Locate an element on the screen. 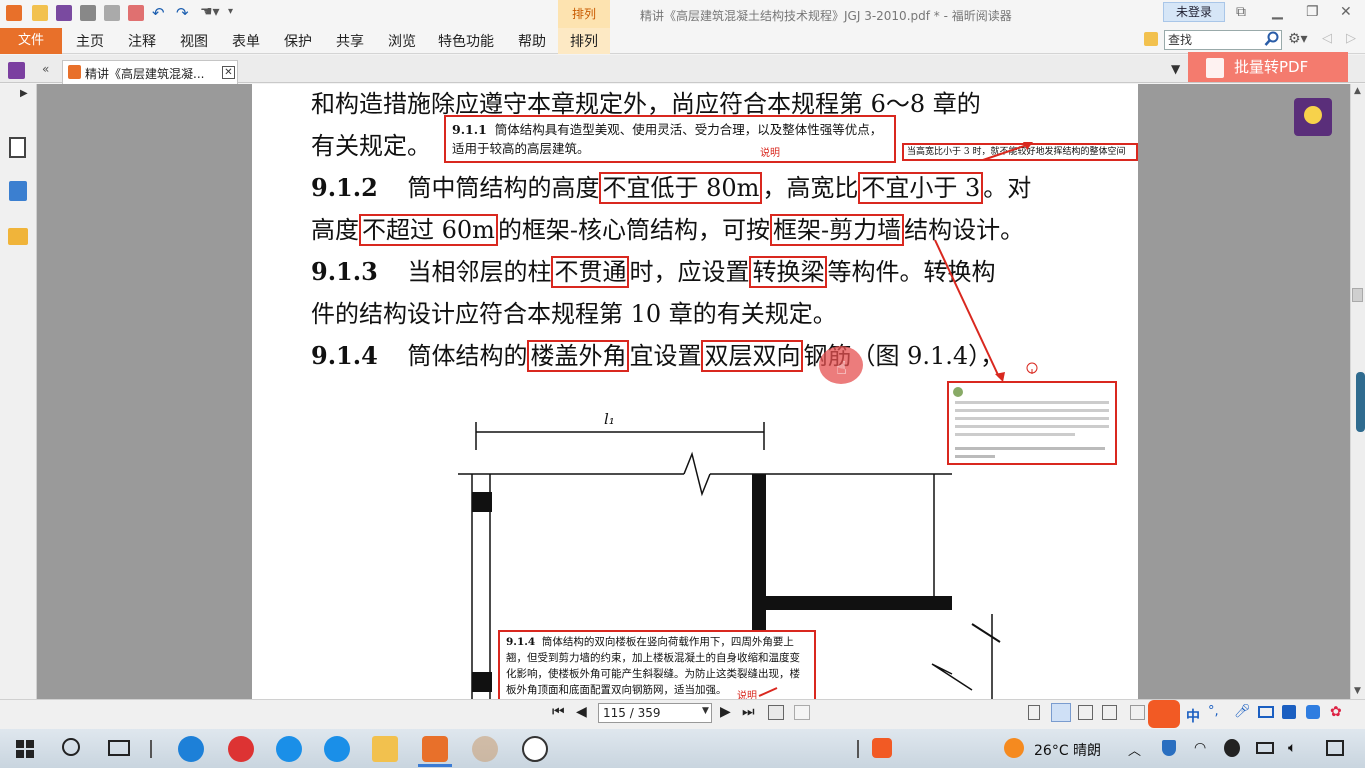 The width and height of the screenshot is (1365, 768). scroll-thumb is located at coordinates (1357, 295).